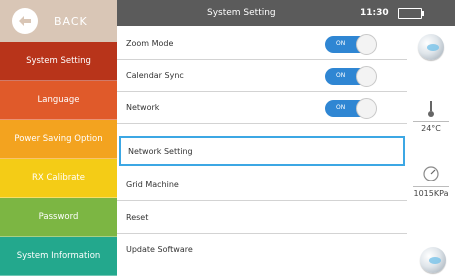 This screenshot has height=277, width=455. I want to click on sidebar-item-label: System Information, so click(58, 256).